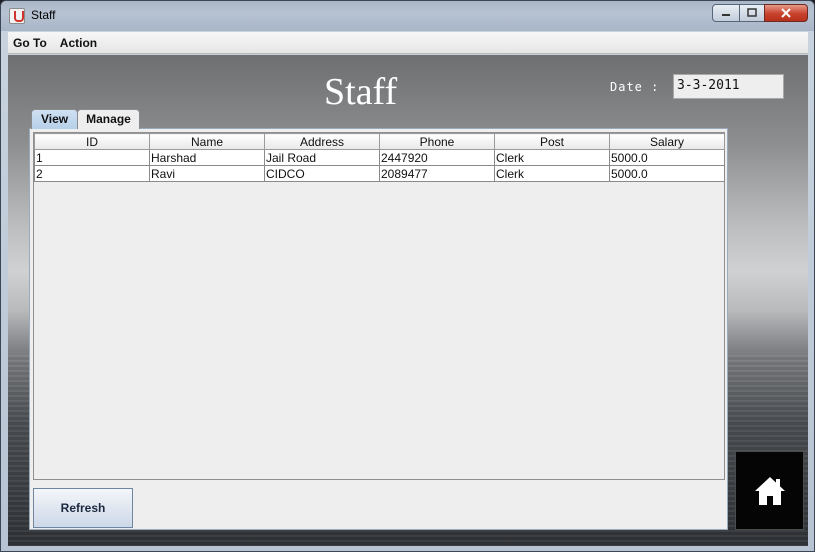  Describe the element at coordinates (322, 141) in the screenshot. I see `column-header-address: Address` at that location.